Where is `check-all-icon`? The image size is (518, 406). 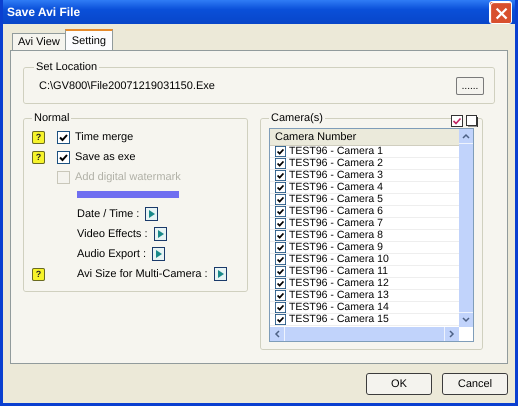
check-all-icon is located at coordinates (457, 121).